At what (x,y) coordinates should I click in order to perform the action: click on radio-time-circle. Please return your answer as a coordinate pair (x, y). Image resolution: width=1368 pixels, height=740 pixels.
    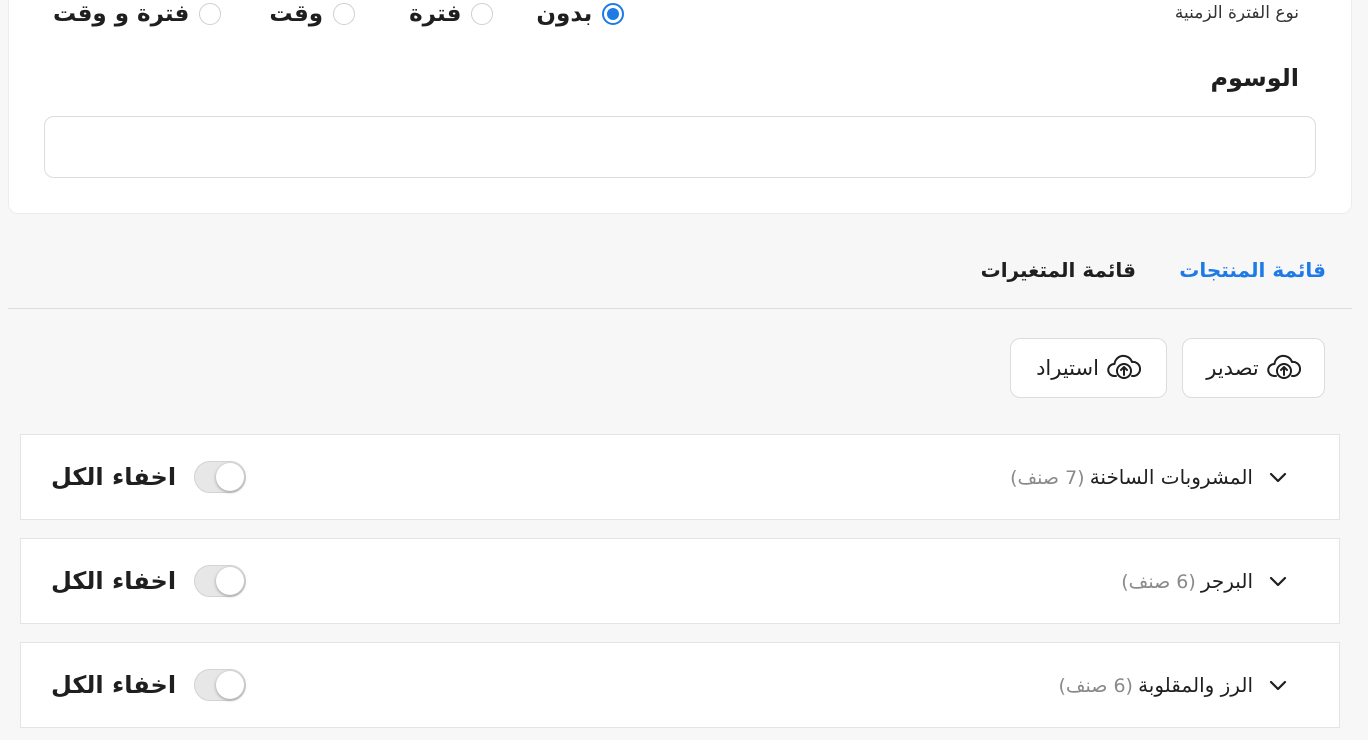
    Looking at the image, I should click on (344, 14).